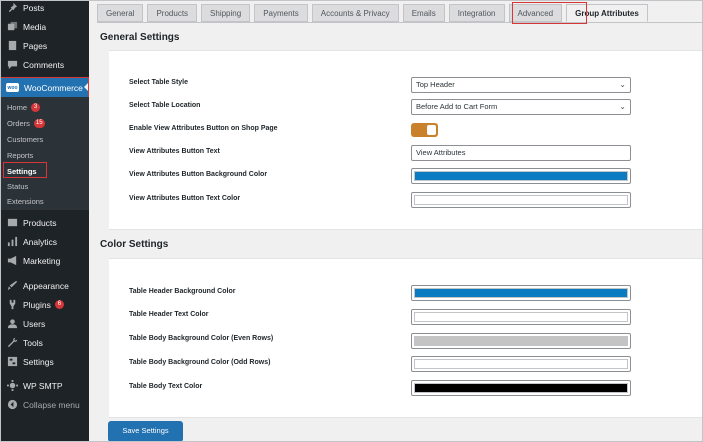  What do you see at coordinates (281, 13) in the screenshot?
I see `tab-payments: Payments` at bounding box center [281, 13].